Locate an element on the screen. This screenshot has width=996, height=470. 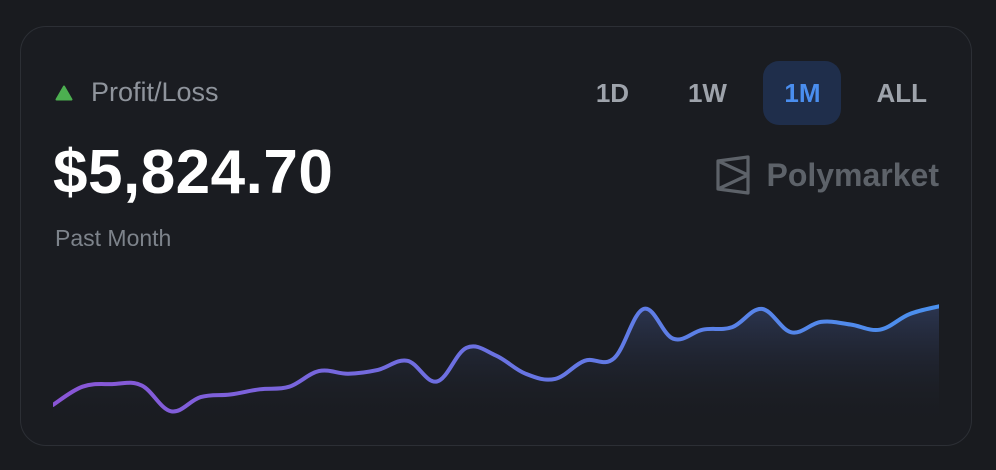
brand: Polymarket is located at coordinates (826, 175).